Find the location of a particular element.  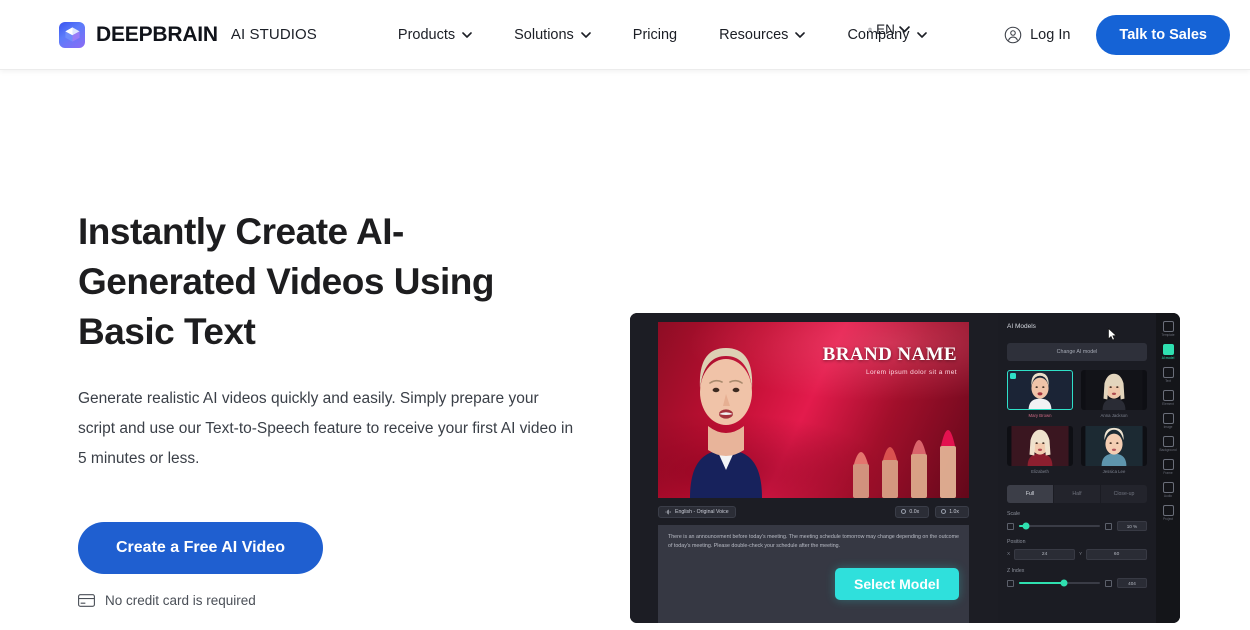

brand-name: DEEPBRAIN is located at coordinates (157, 34).